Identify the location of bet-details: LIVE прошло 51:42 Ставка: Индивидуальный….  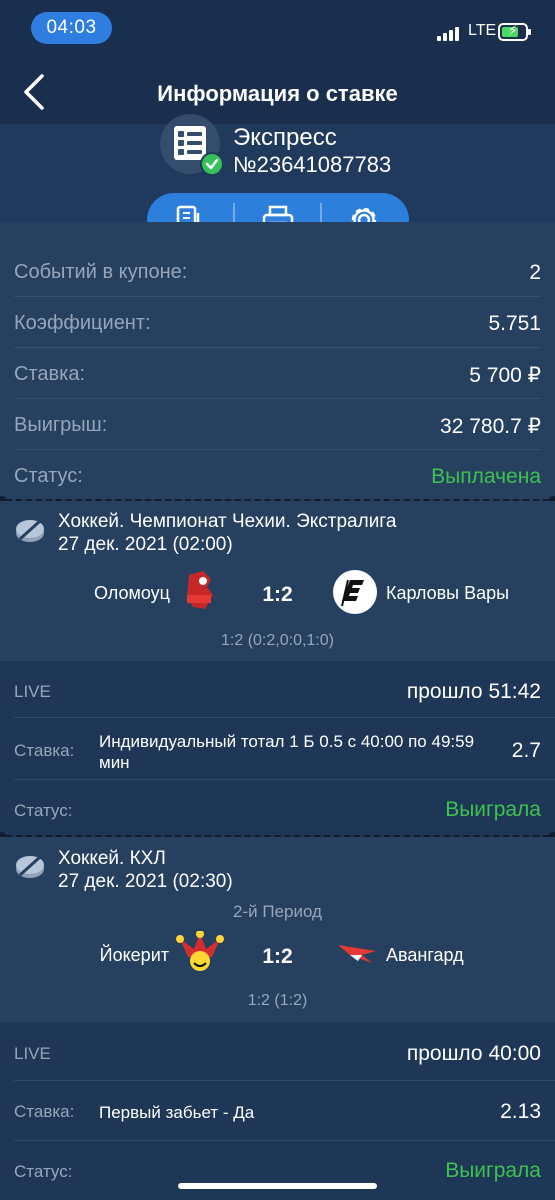
(277, 748).